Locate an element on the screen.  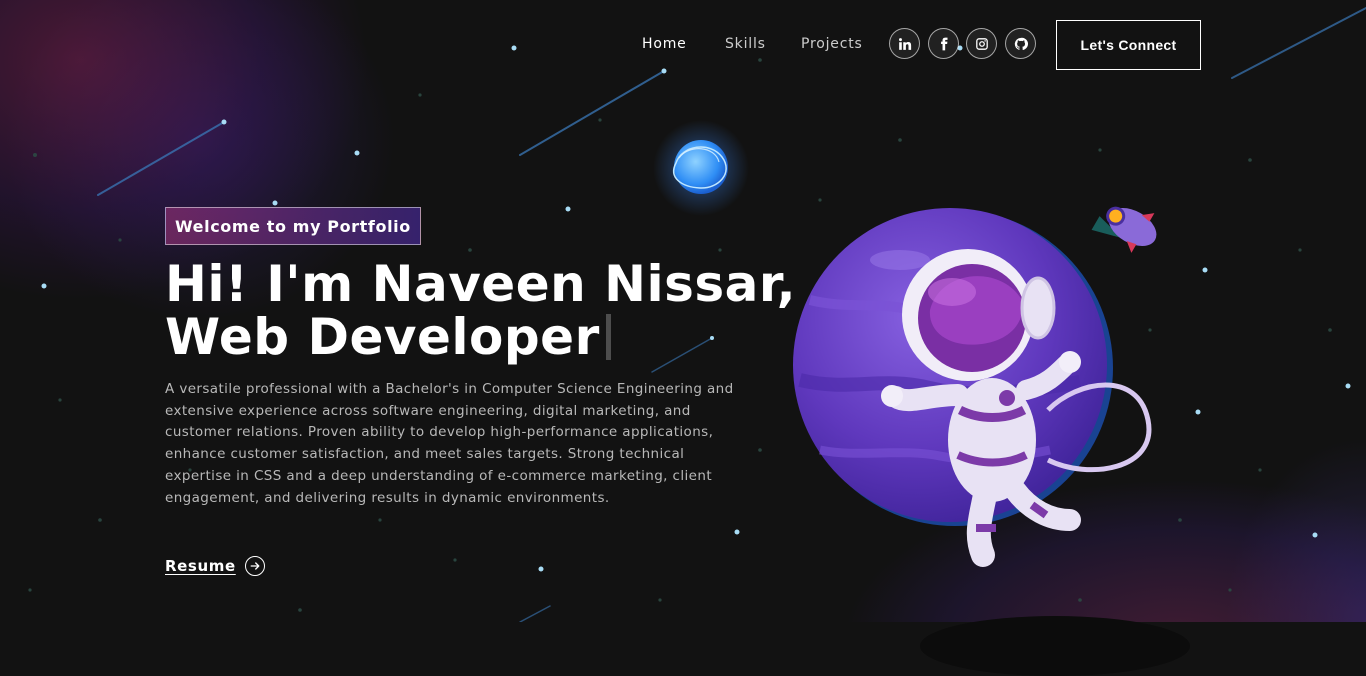
linkedin-icon is located at coordinates (904, 43).